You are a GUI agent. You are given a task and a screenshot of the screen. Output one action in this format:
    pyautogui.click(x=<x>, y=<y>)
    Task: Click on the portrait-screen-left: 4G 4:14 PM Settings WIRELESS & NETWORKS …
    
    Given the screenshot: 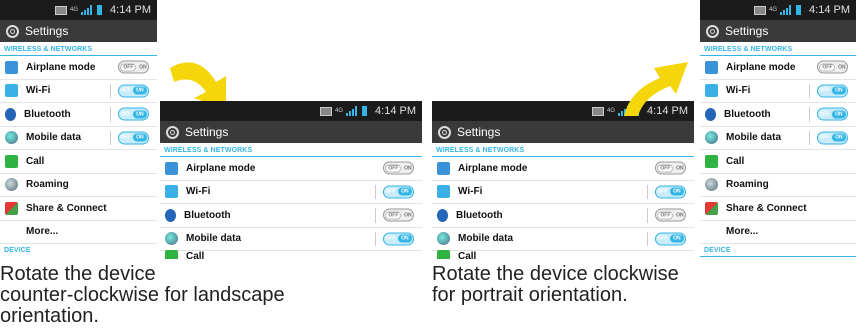 What is the action you would take?
    pyautogui.click(x=78, y=128)
    